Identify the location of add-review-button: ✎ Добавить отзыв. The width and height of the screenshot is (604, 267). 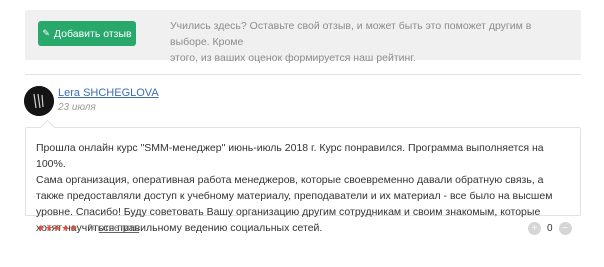
(87, 33).